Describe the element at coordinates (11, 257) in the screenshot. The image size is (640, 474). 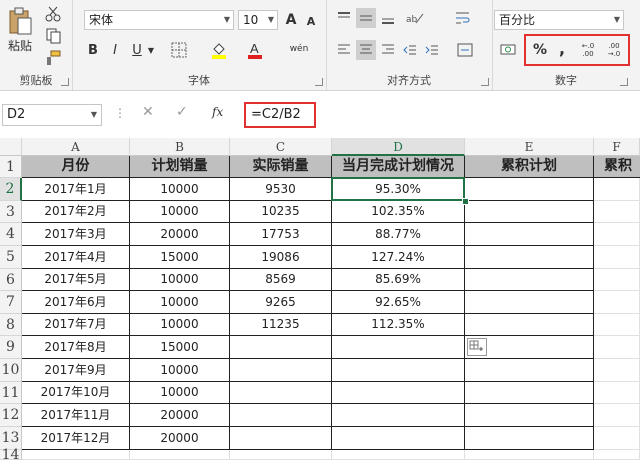
I see `row-header-5: 5` at that location.